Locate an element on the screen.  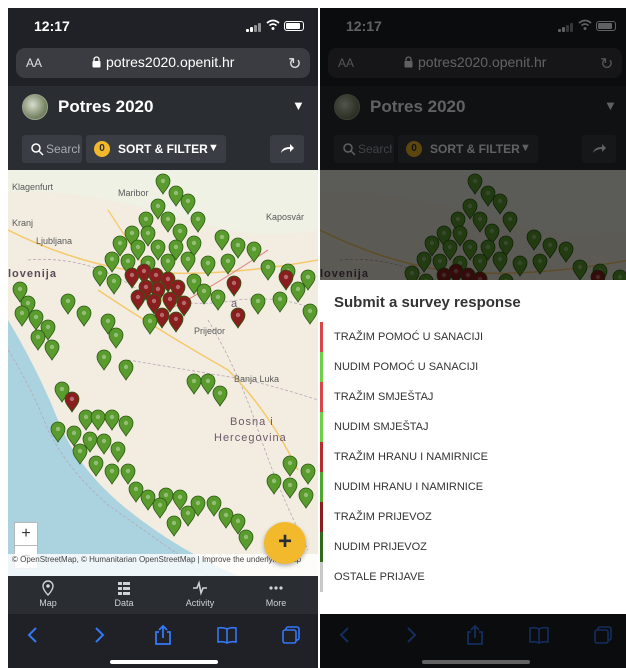
add-post-button: + is located at coordinates (285, 543).